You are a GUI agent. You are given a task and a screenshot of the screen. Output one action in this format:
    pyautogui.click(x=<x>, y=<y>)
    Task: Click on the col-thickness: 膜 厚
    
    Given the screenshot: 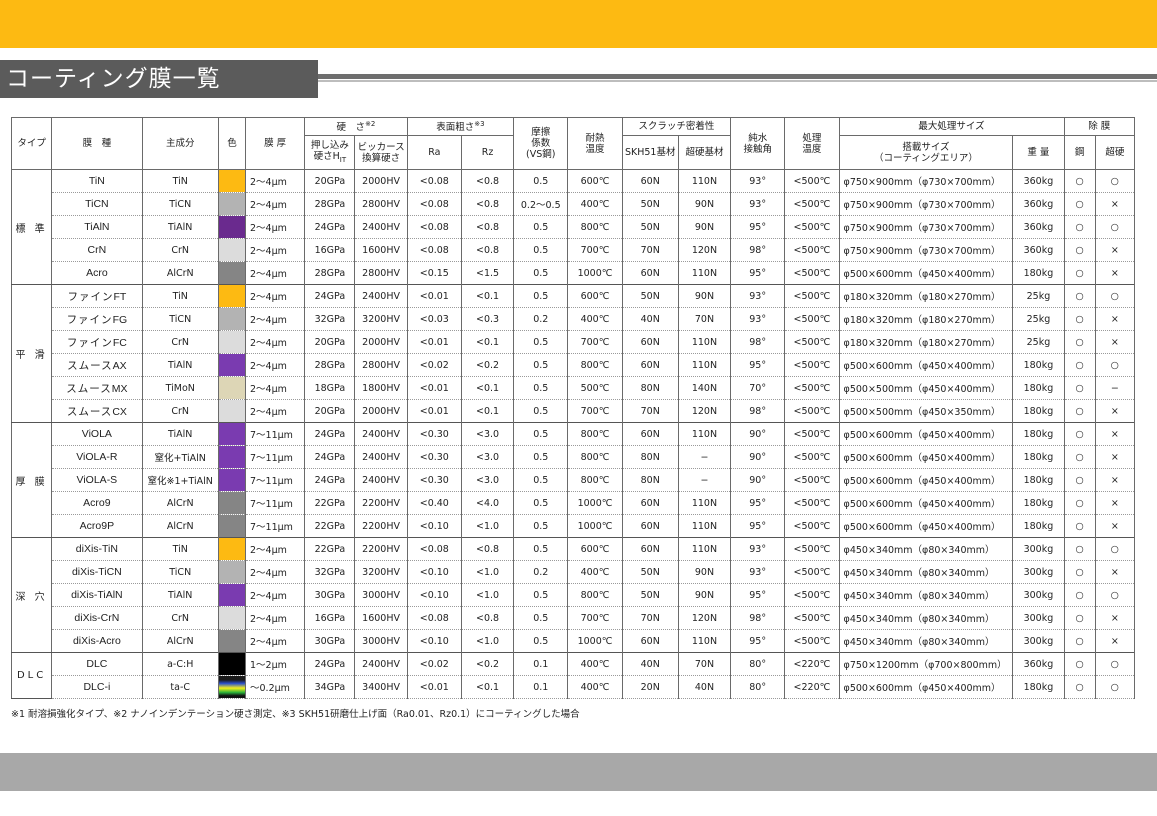 What is the action you would take?
    pyautogui.click(x=275, y=143)
    